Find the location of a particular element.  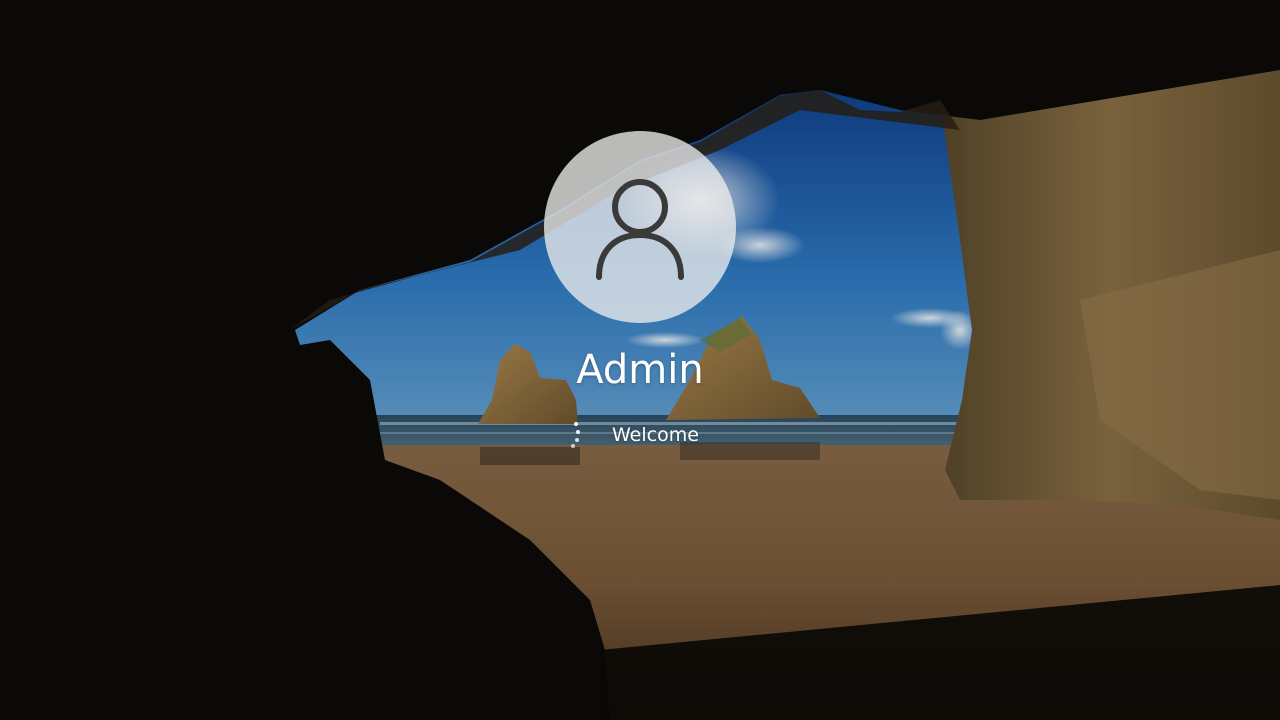

user-avatar is located at coordinates (640, 227).